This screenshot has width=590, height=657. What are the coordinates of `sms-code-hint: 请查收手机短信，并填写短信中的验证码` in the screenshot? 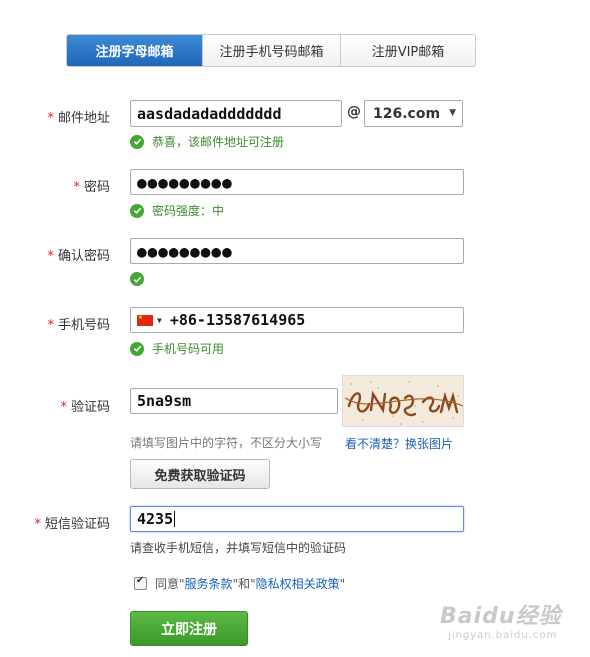 It's located at (238, 548).